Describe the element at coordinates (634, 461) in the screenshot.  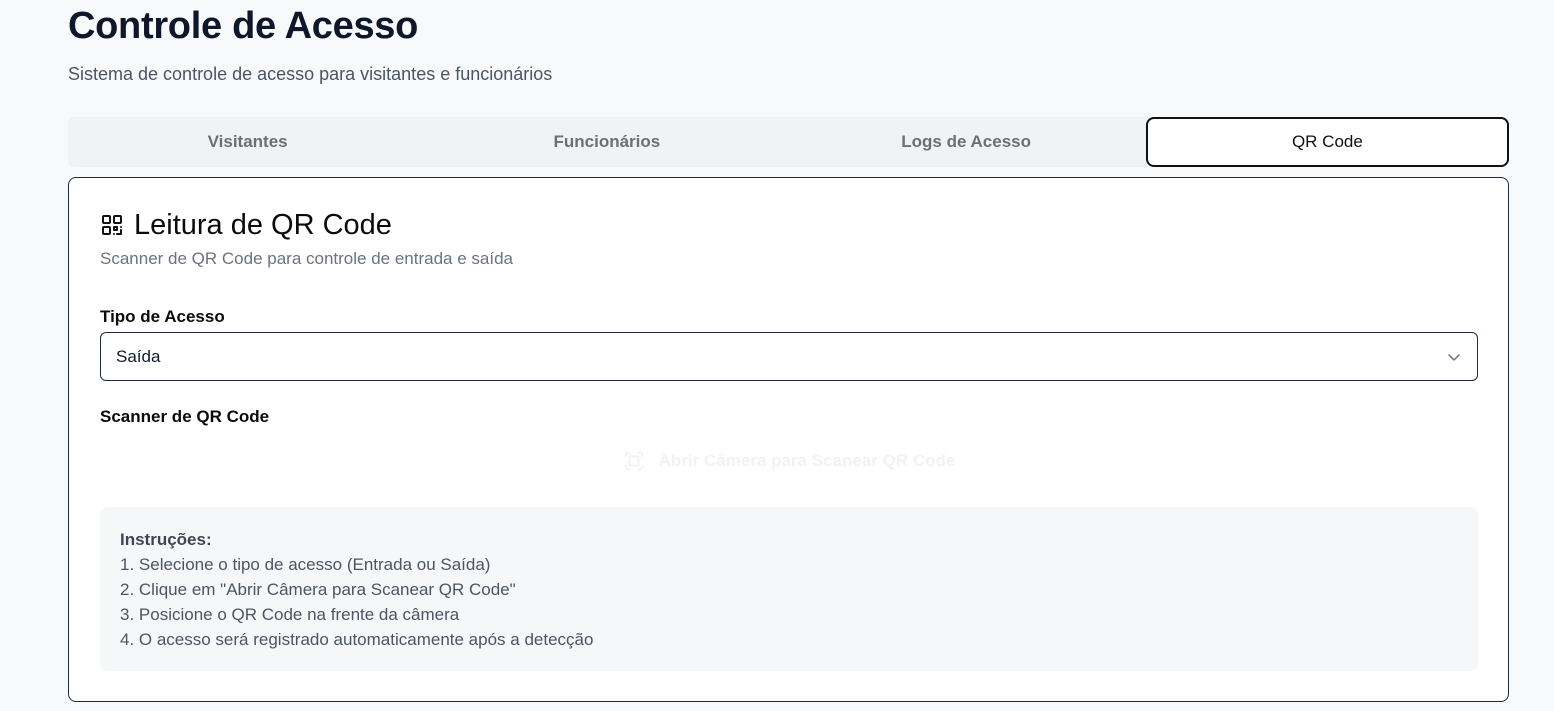
I see `camera-icon` at that location.